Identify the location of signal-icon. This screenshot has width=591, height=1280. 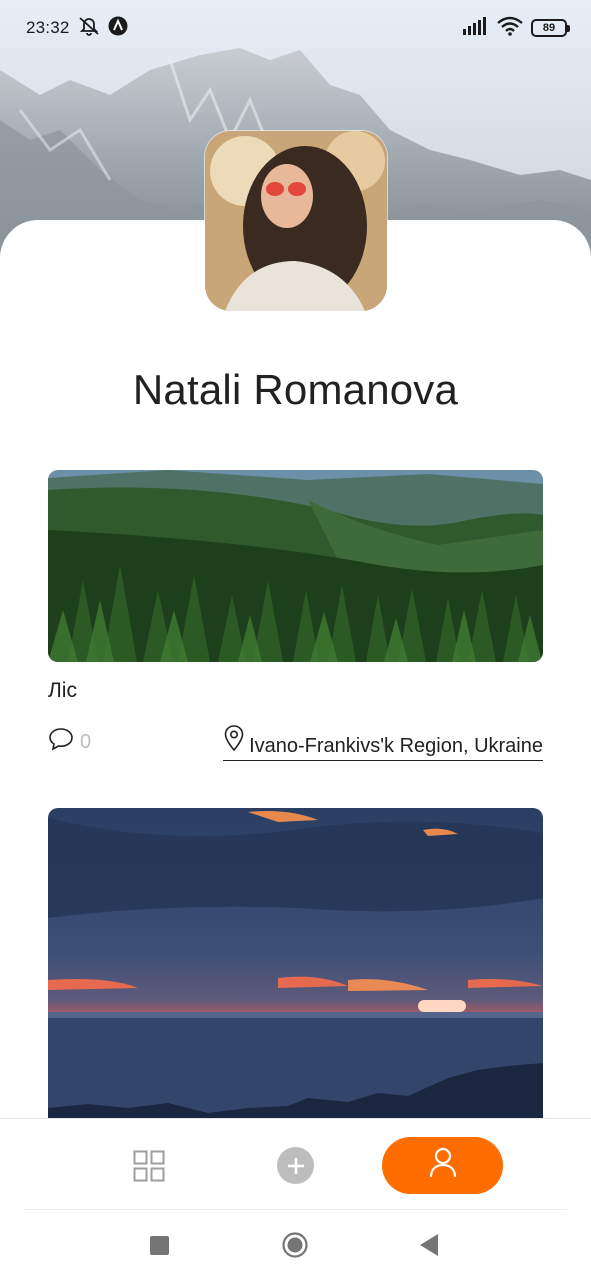
(476, 28).